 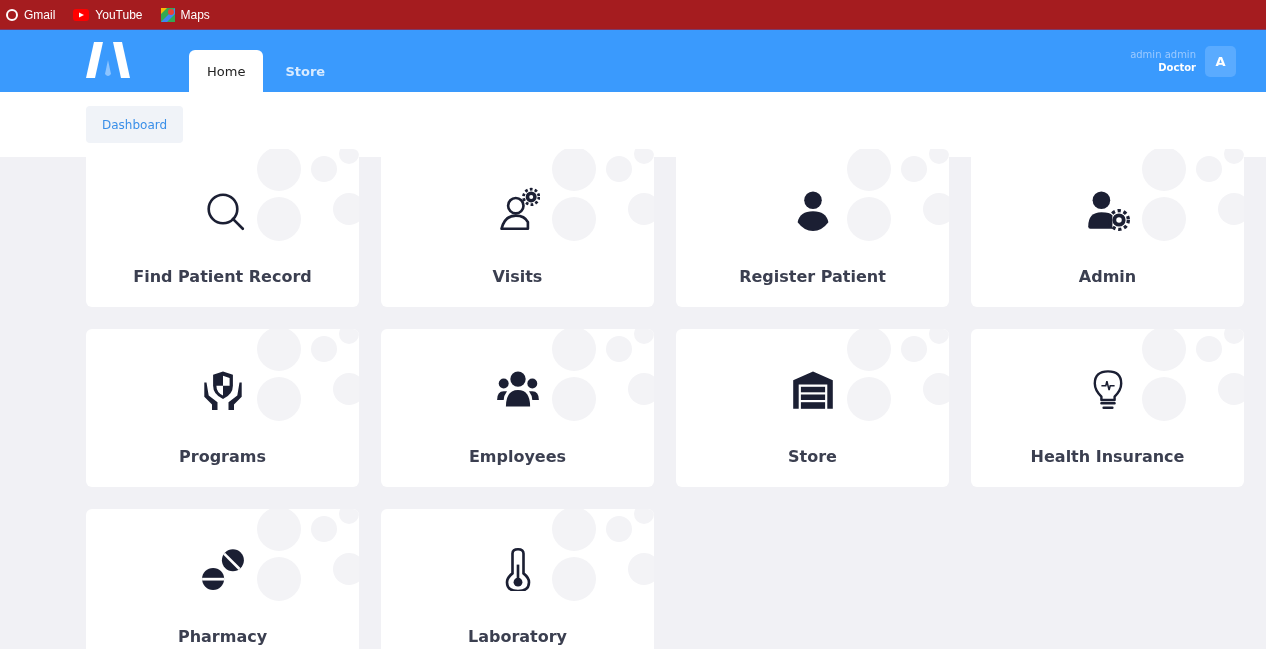 I want to click on module-card: Store, so click(x=812, y=408).